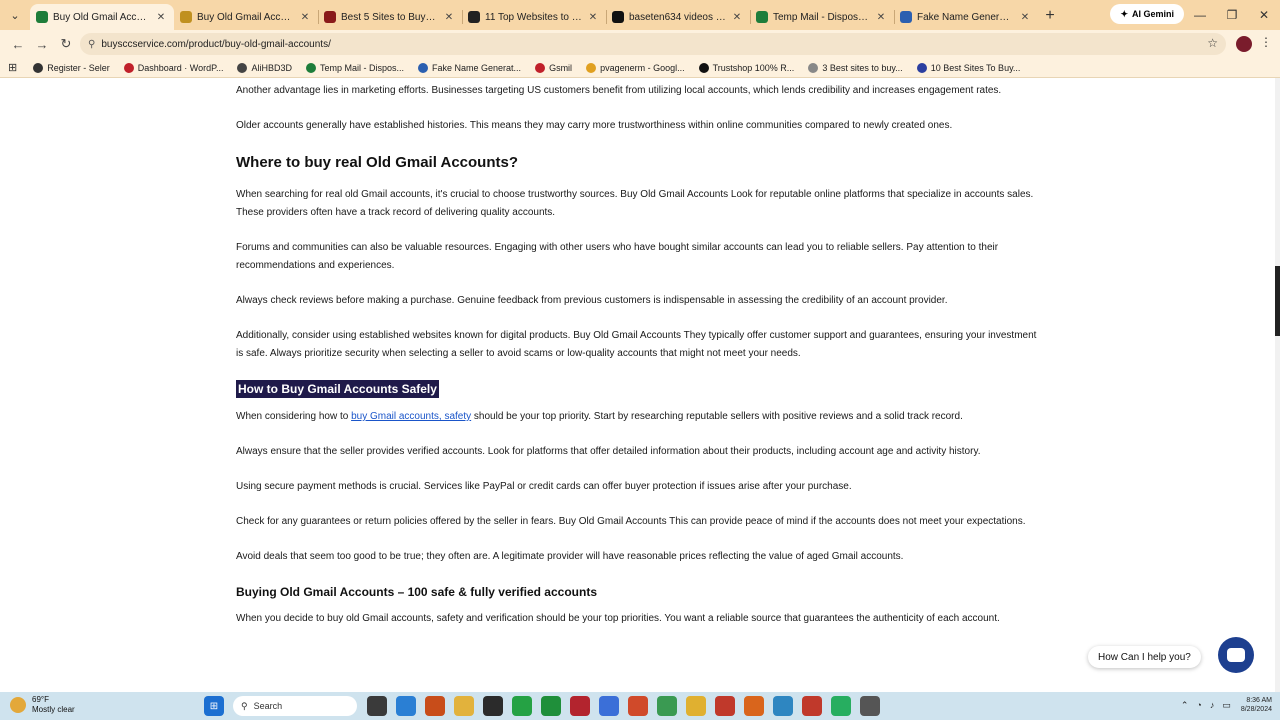 This screenshot has height=720, width=1280. What do you see at coordinates (390, 17) in the screenshot?
I see `tab-2: Best 5 Sites to Buy Old Gm ✕` at bounding box center [390, 17].